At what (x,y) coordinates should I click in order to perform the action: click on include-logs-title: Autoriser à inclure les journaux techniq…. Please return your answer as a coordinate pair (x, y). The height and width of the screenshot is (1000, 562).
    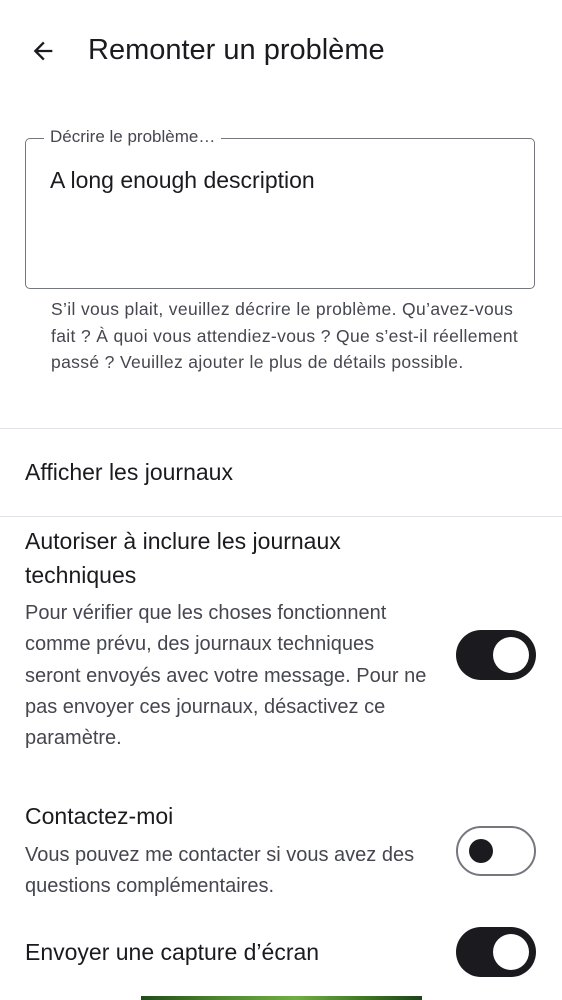
    Looking at the image, I should click on (183, 558).